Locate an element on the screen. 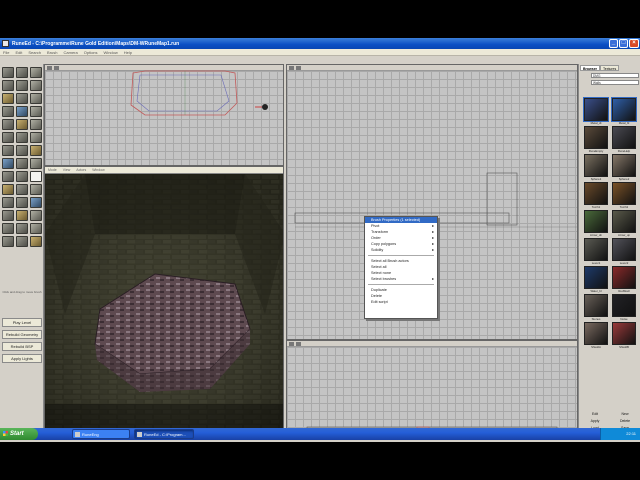 Image resolution: width=640 pixels, height=480 pixels. context-menu-label: Select all Brush actors is located at coordinates (390, 261).